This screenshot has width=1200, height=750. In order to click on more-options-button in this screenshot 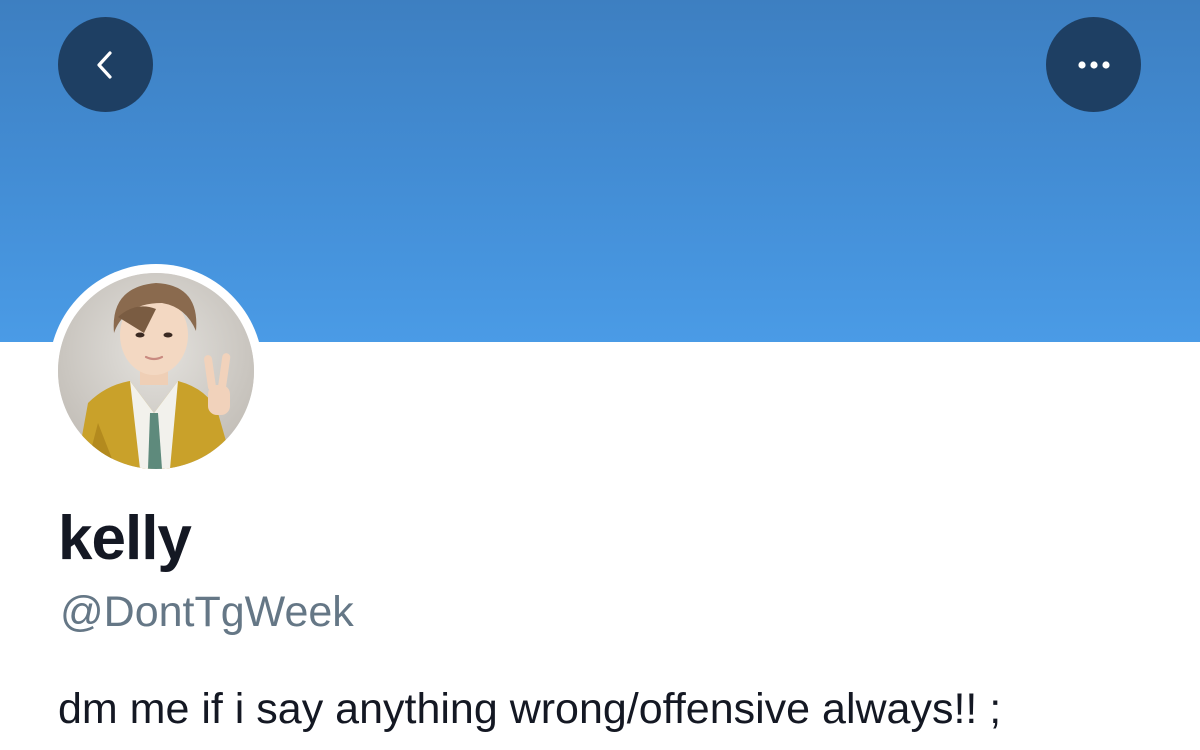, I will do `click(1093, 64)`.